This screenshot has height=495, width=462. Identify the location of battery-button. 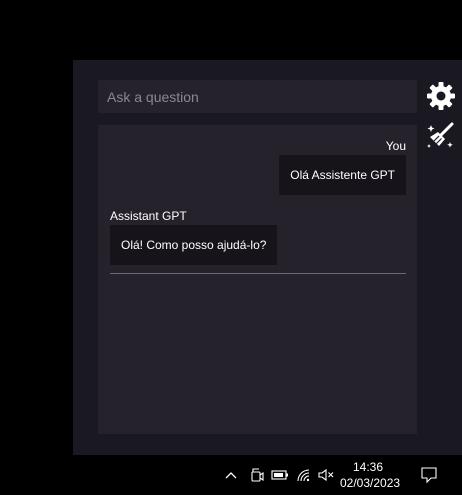
(280, 475).